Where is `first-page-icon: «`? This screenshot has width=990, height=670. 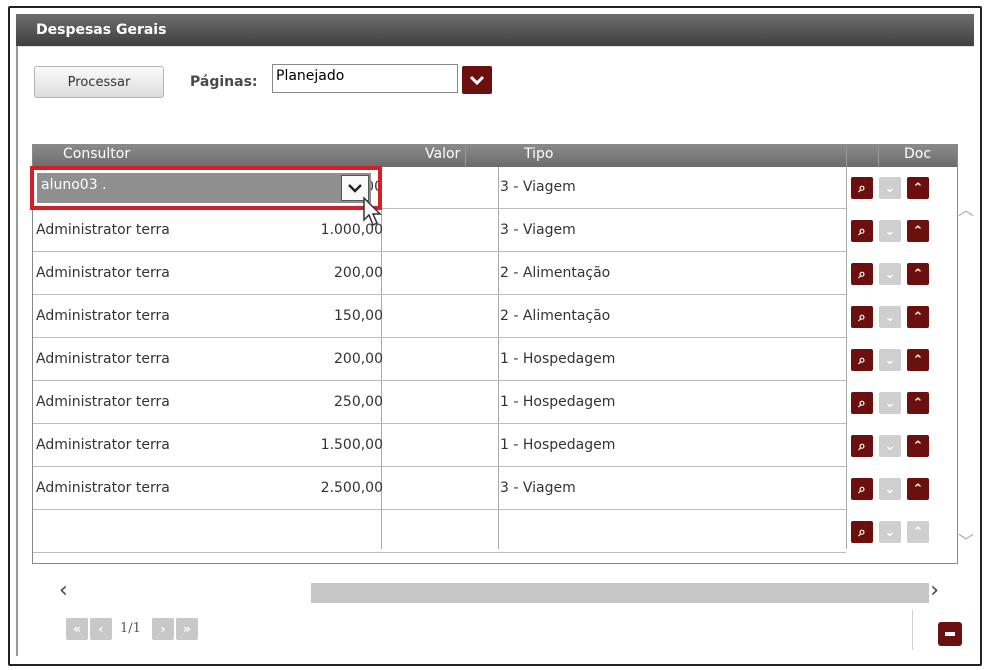 first-page-icon: « is located at coordinates (77, 629).